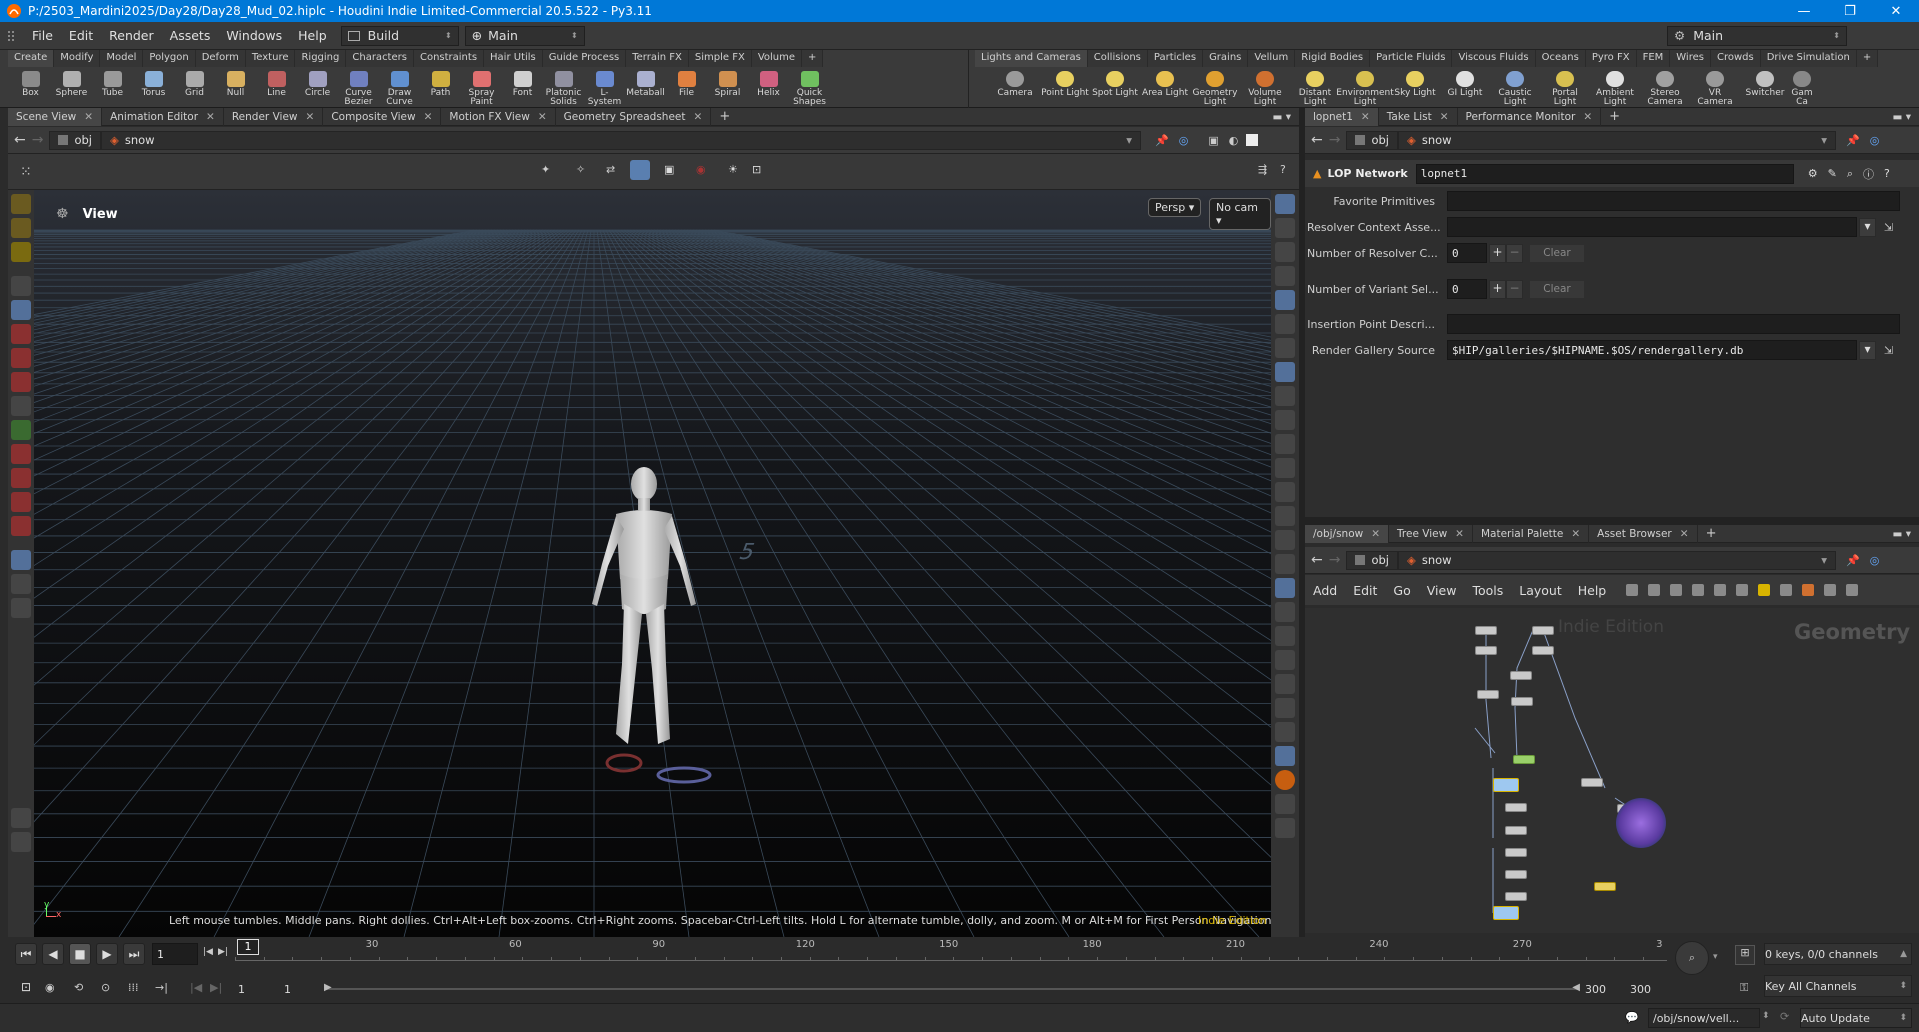 This screenshot has height=1032, width=1919. I want to click on magnet-2-icon, so click(21, 502).